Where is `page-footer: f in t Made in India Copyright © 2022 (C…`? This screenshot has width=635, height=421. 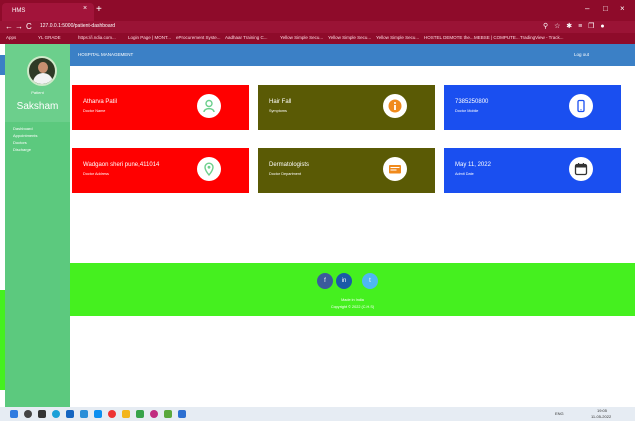
page-footer: f in t Made in India Copyright © 2022 (C… is located at coordinates (352, 289).